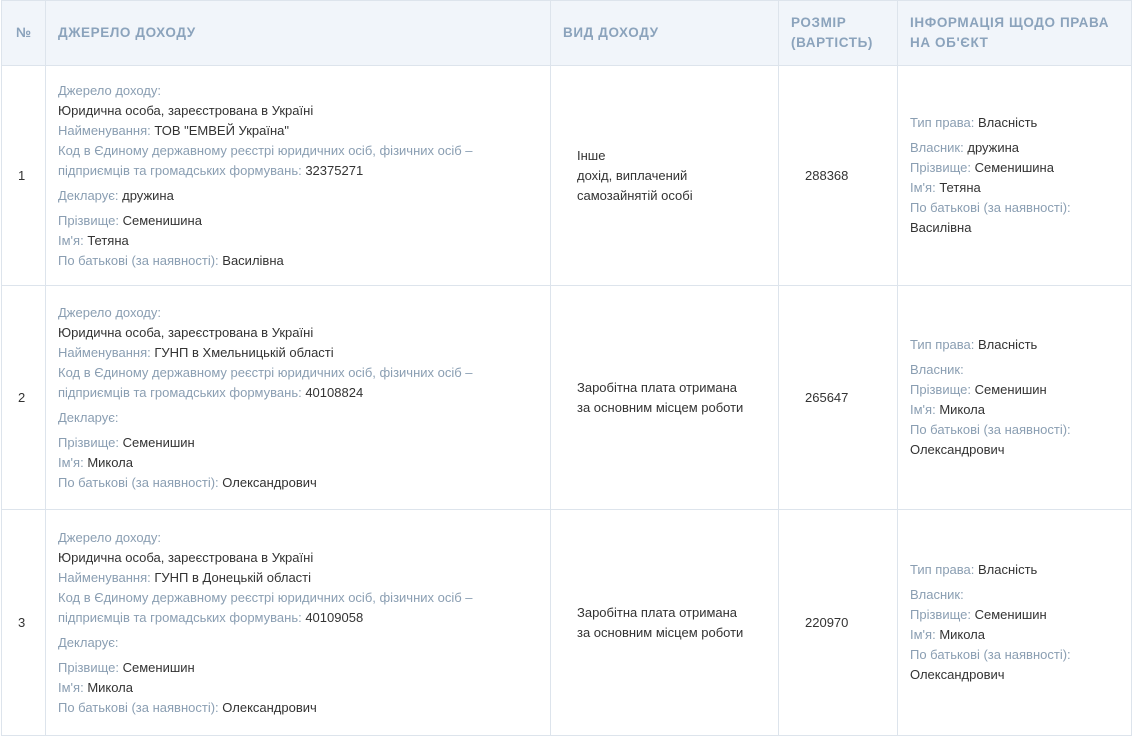  I want to click on name-value: ГУНП в Хмельницькій області, so click(244, 352).